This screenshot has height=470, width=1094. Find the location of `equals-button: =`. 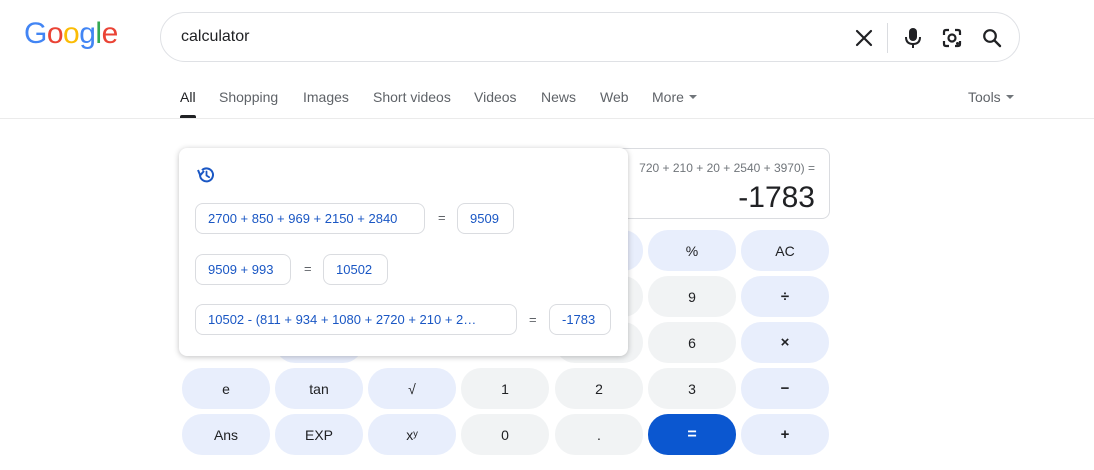

equals-button: = is located at coordinates (692, 434).